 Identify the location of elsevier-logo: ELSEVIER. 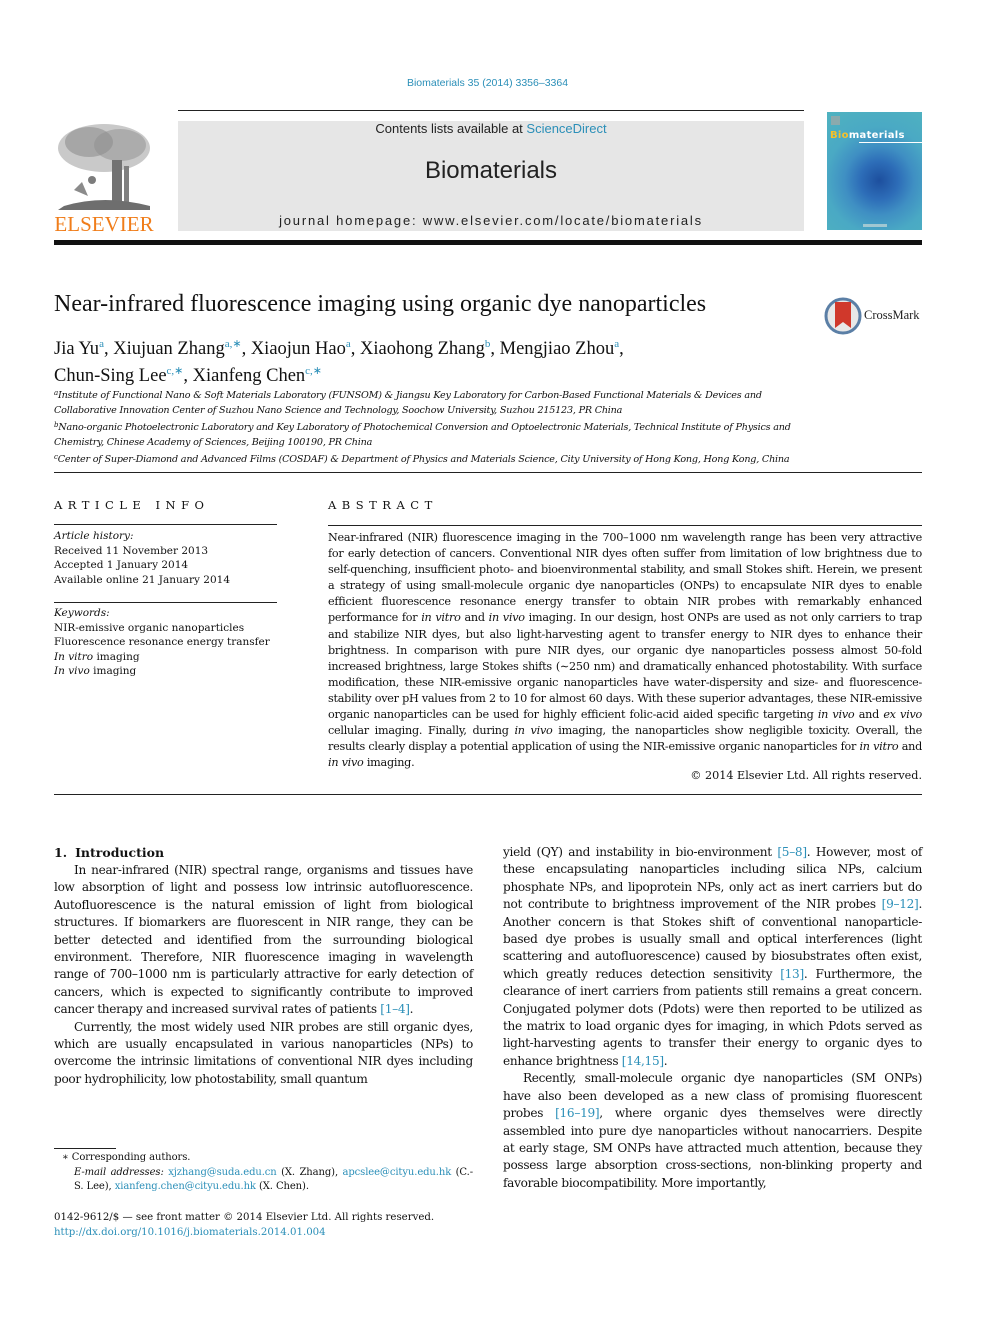
(104, 178).